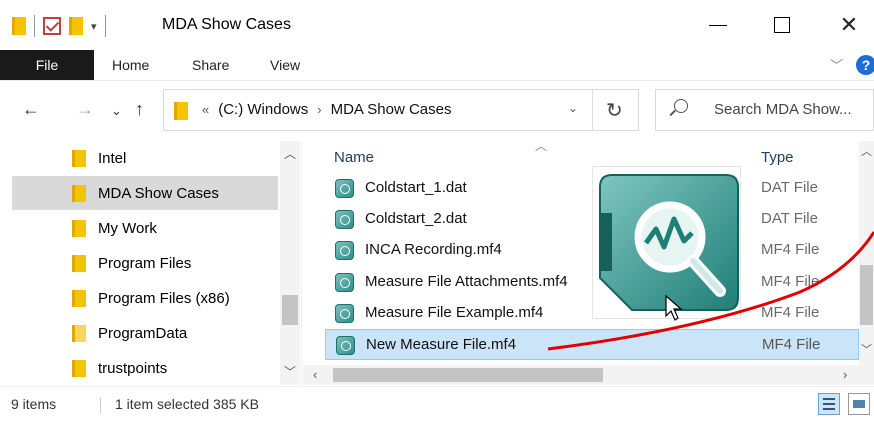 The image size is (874, 421). I want to click on sidebar-scrollbar: ︿ ﹀, so click(290, 263).